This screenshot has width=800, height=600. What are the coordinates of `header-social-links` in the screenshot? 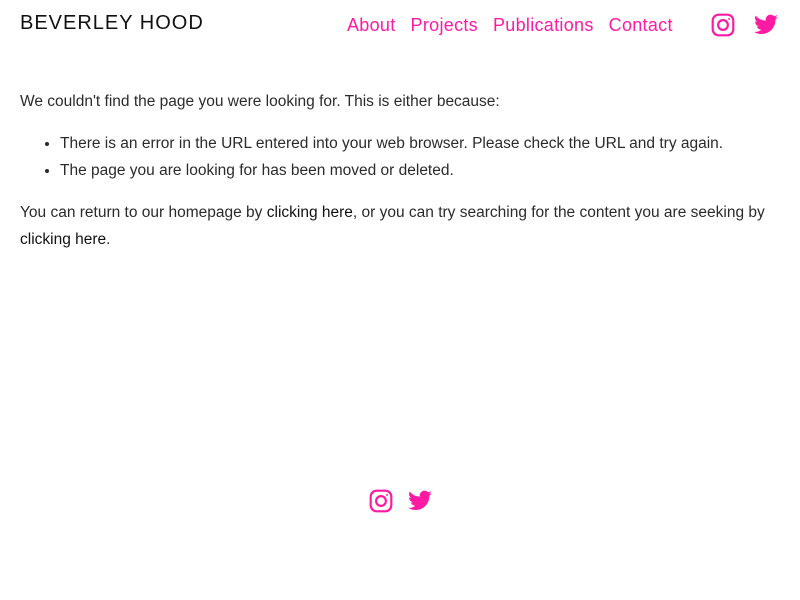 It's located at (744, 25).